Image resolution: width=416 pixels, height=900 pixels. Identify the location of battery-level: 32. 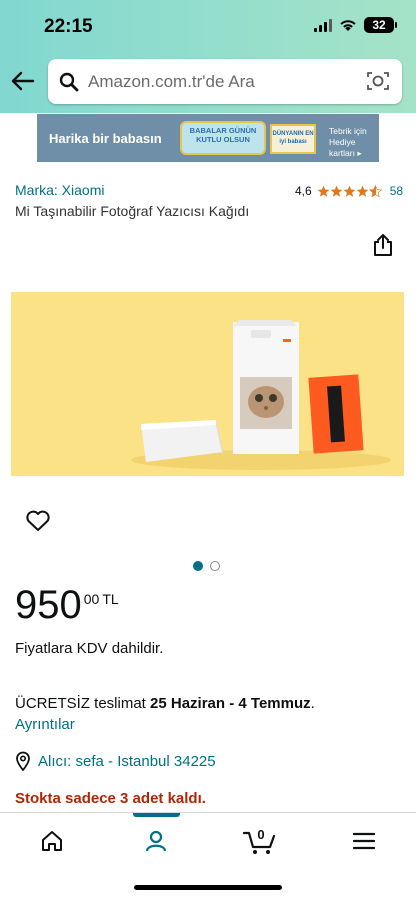
(379, 25).